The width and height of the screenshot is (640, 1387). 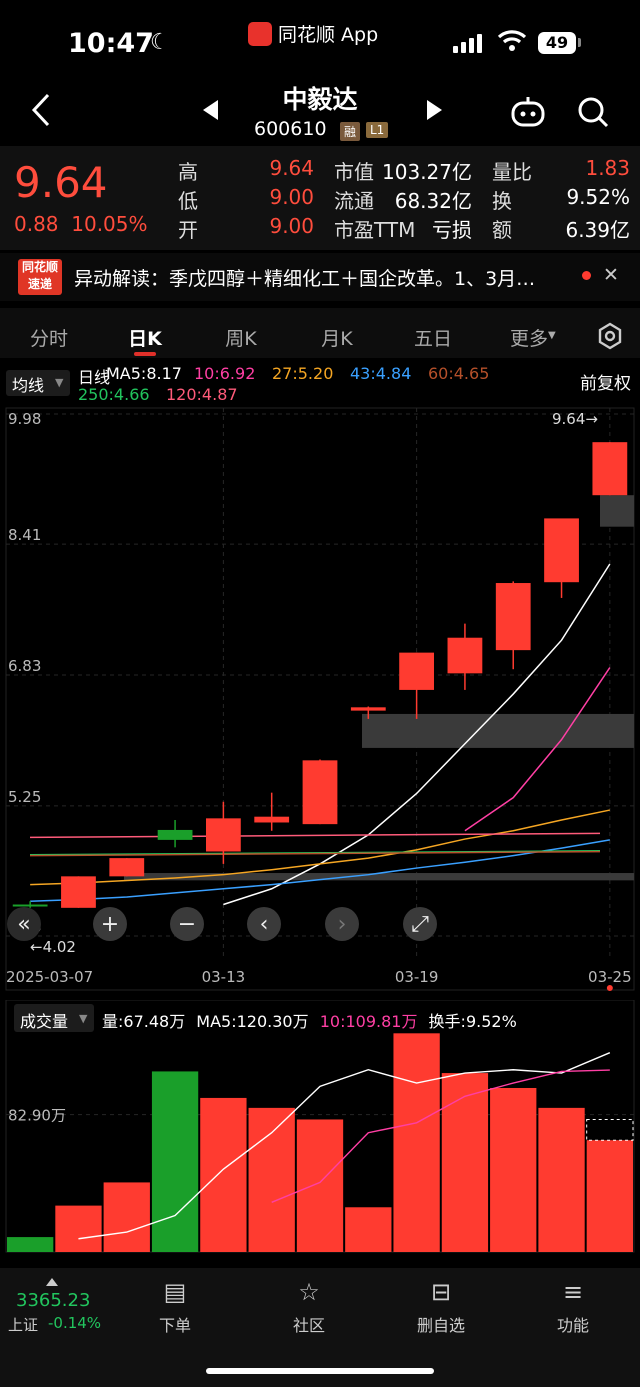 I want to click on functions-icon: ≡, so click(x=573, y=1294).